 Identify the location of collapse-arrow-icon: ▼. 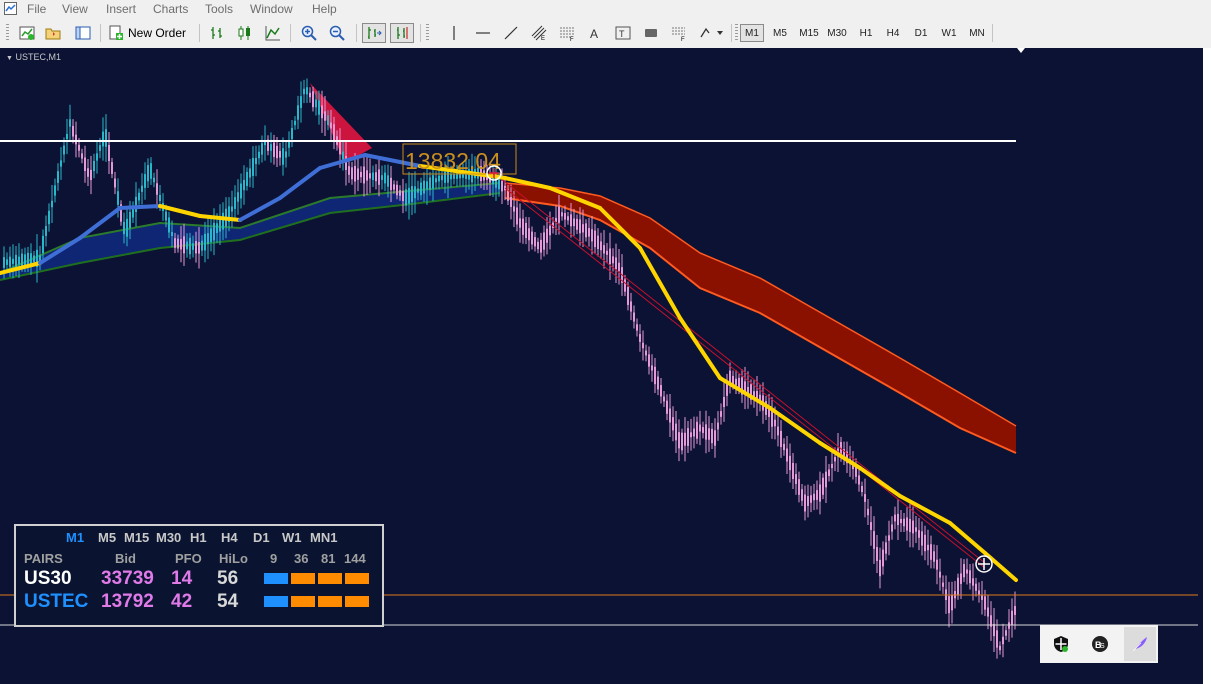
(9, 58).